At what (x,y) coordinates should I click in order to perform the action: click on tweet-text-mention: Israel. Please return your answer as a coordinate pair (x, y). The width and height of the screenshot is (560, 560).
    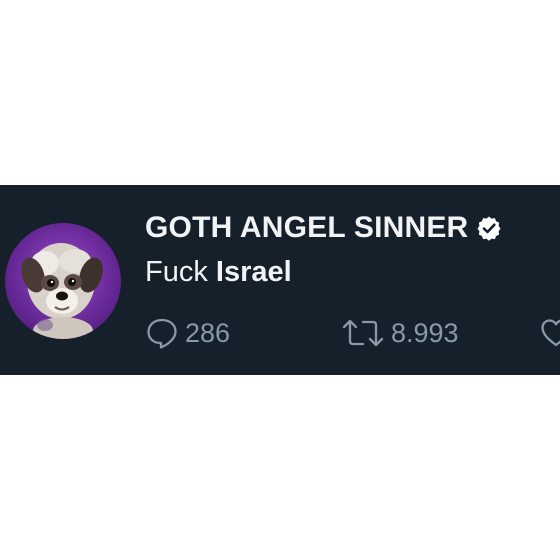
    Looking at the image, I should click on (253, 272).